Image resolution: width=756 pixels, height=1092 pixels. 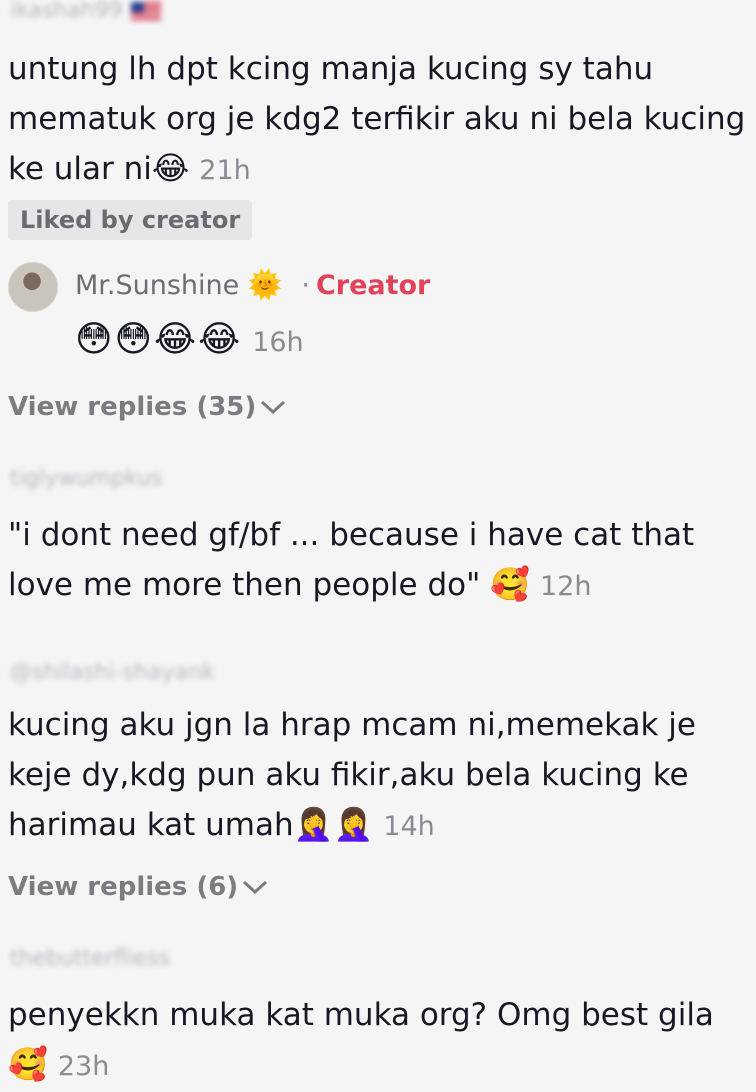 I want to click on view-replies-button: View replies (6), so click(x=138, y=887).